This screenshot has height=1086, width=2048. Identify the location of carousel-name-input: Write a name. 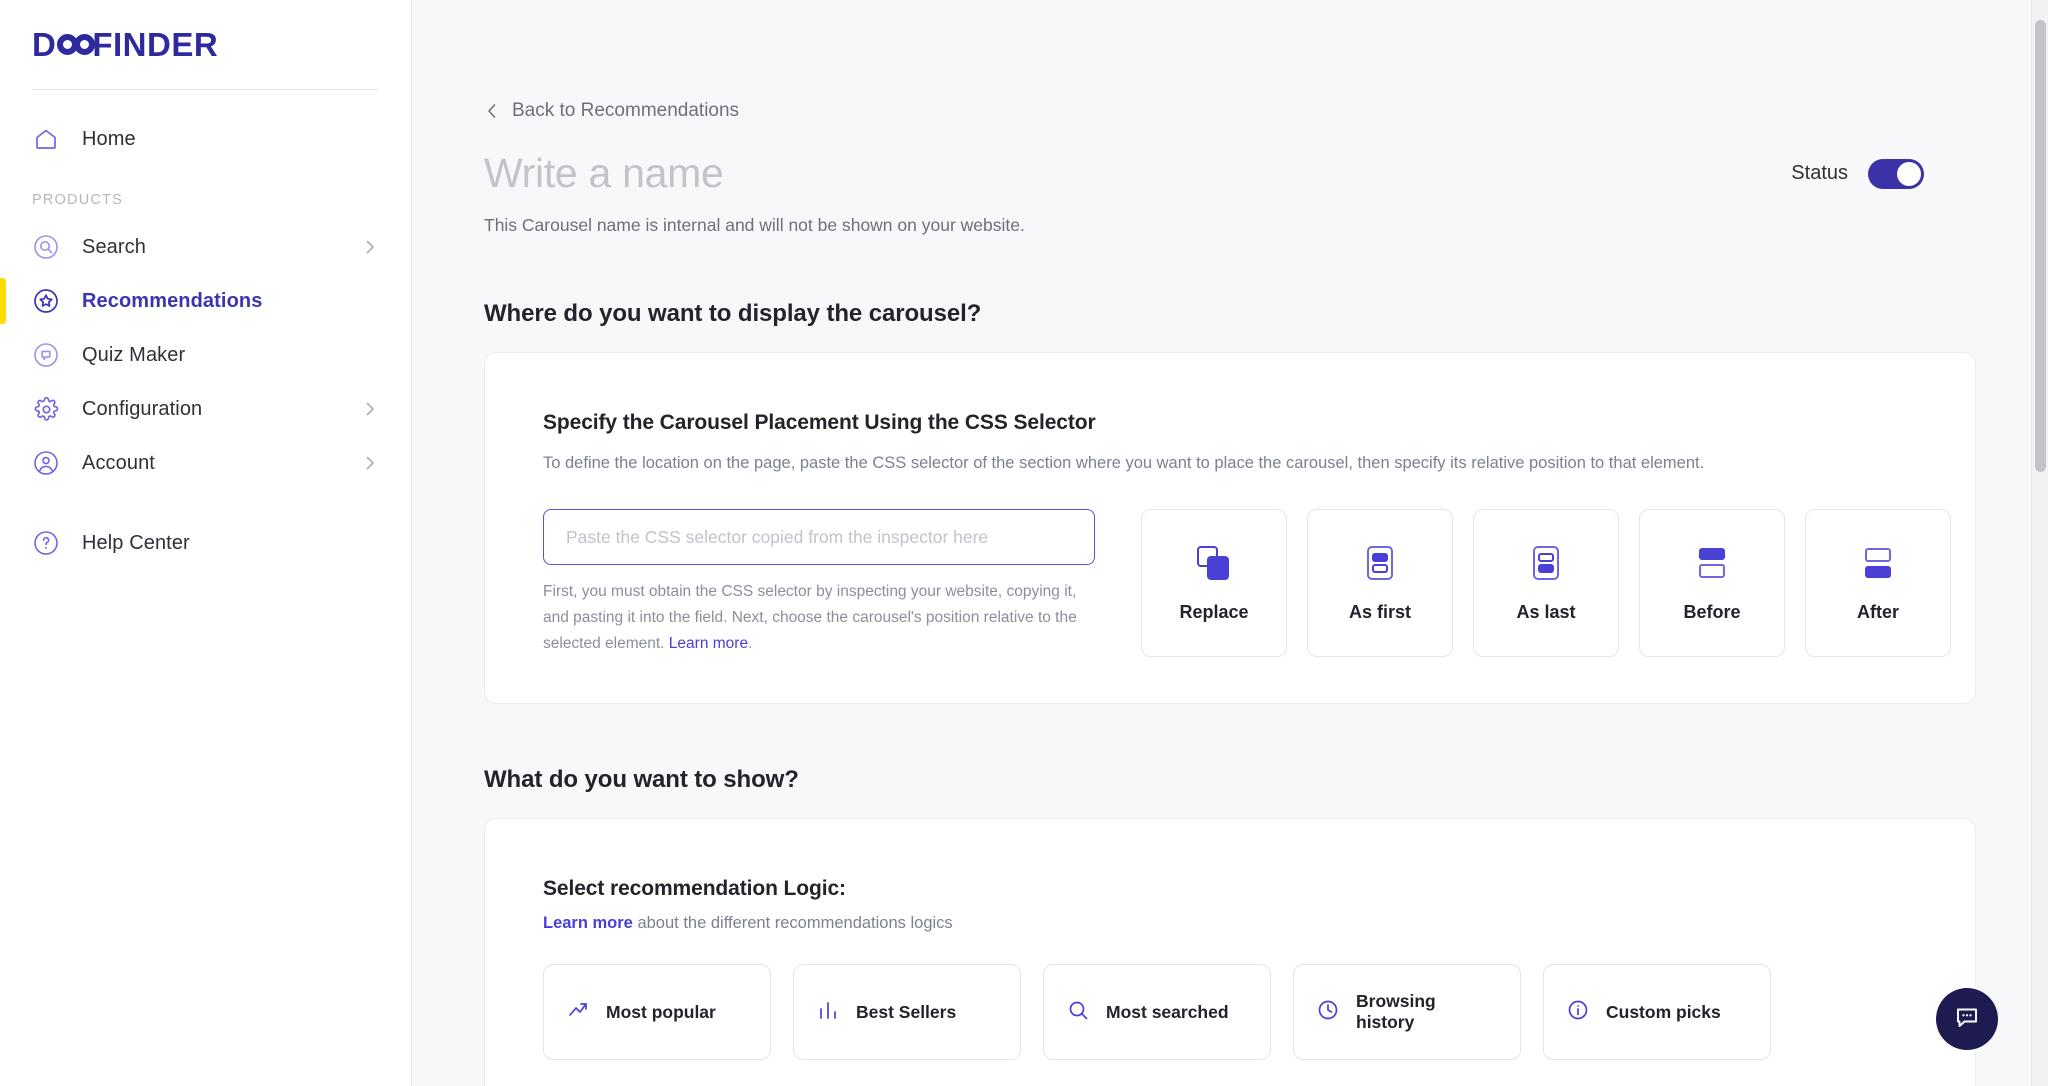
(604, 173).